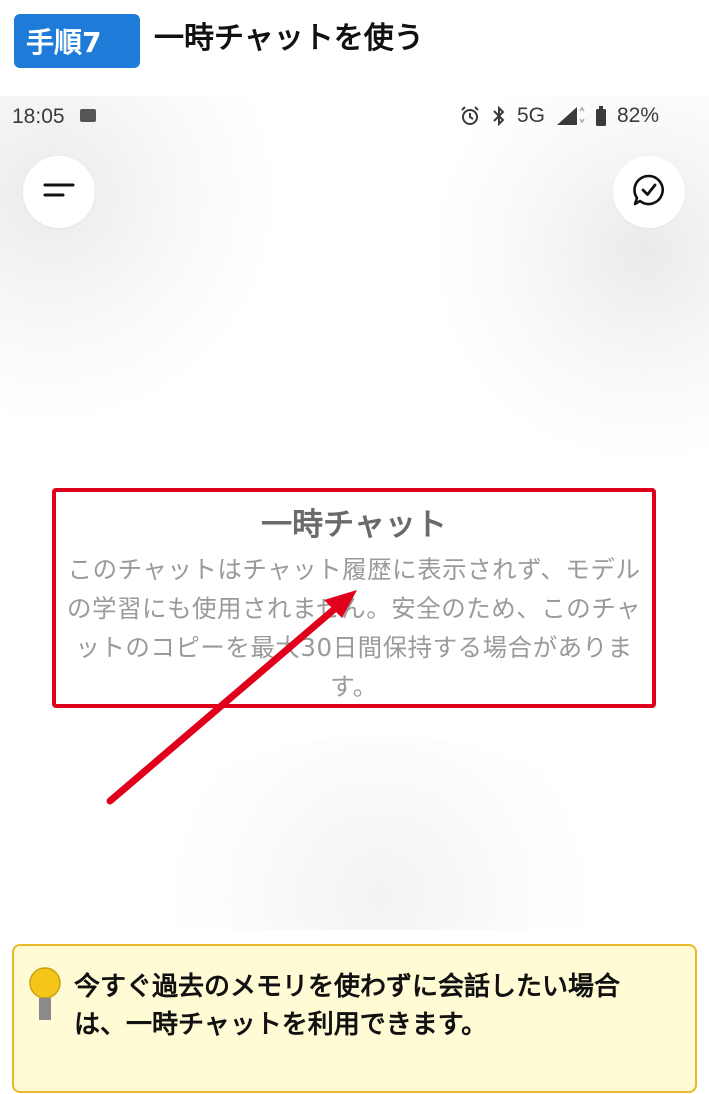 Image resolution: width=709 pixels, height=1094 pixels. What do you see at coordinates (347, 1006) in the screenshot?
I see `tip-text: 今すぐ過去のメモリを使わずに会話したい場合は、一時チャットを利用できます。` at bounding box center [347, 1006].